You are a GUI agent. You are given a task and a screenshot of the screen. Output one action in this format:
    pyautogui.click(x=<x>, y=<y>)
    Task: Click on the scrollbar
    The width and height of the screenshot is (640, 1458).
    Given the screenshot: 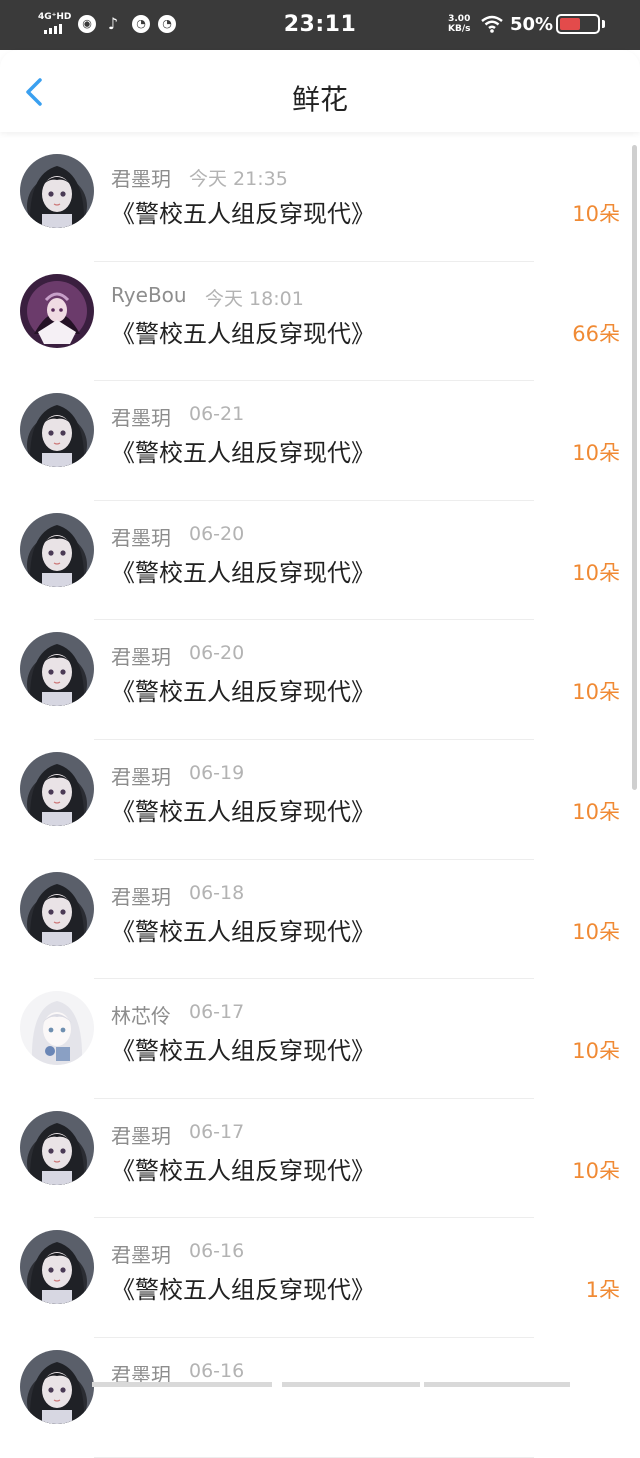 What is the action you would take?
    pyautogui.click(x=634, y=467)
    